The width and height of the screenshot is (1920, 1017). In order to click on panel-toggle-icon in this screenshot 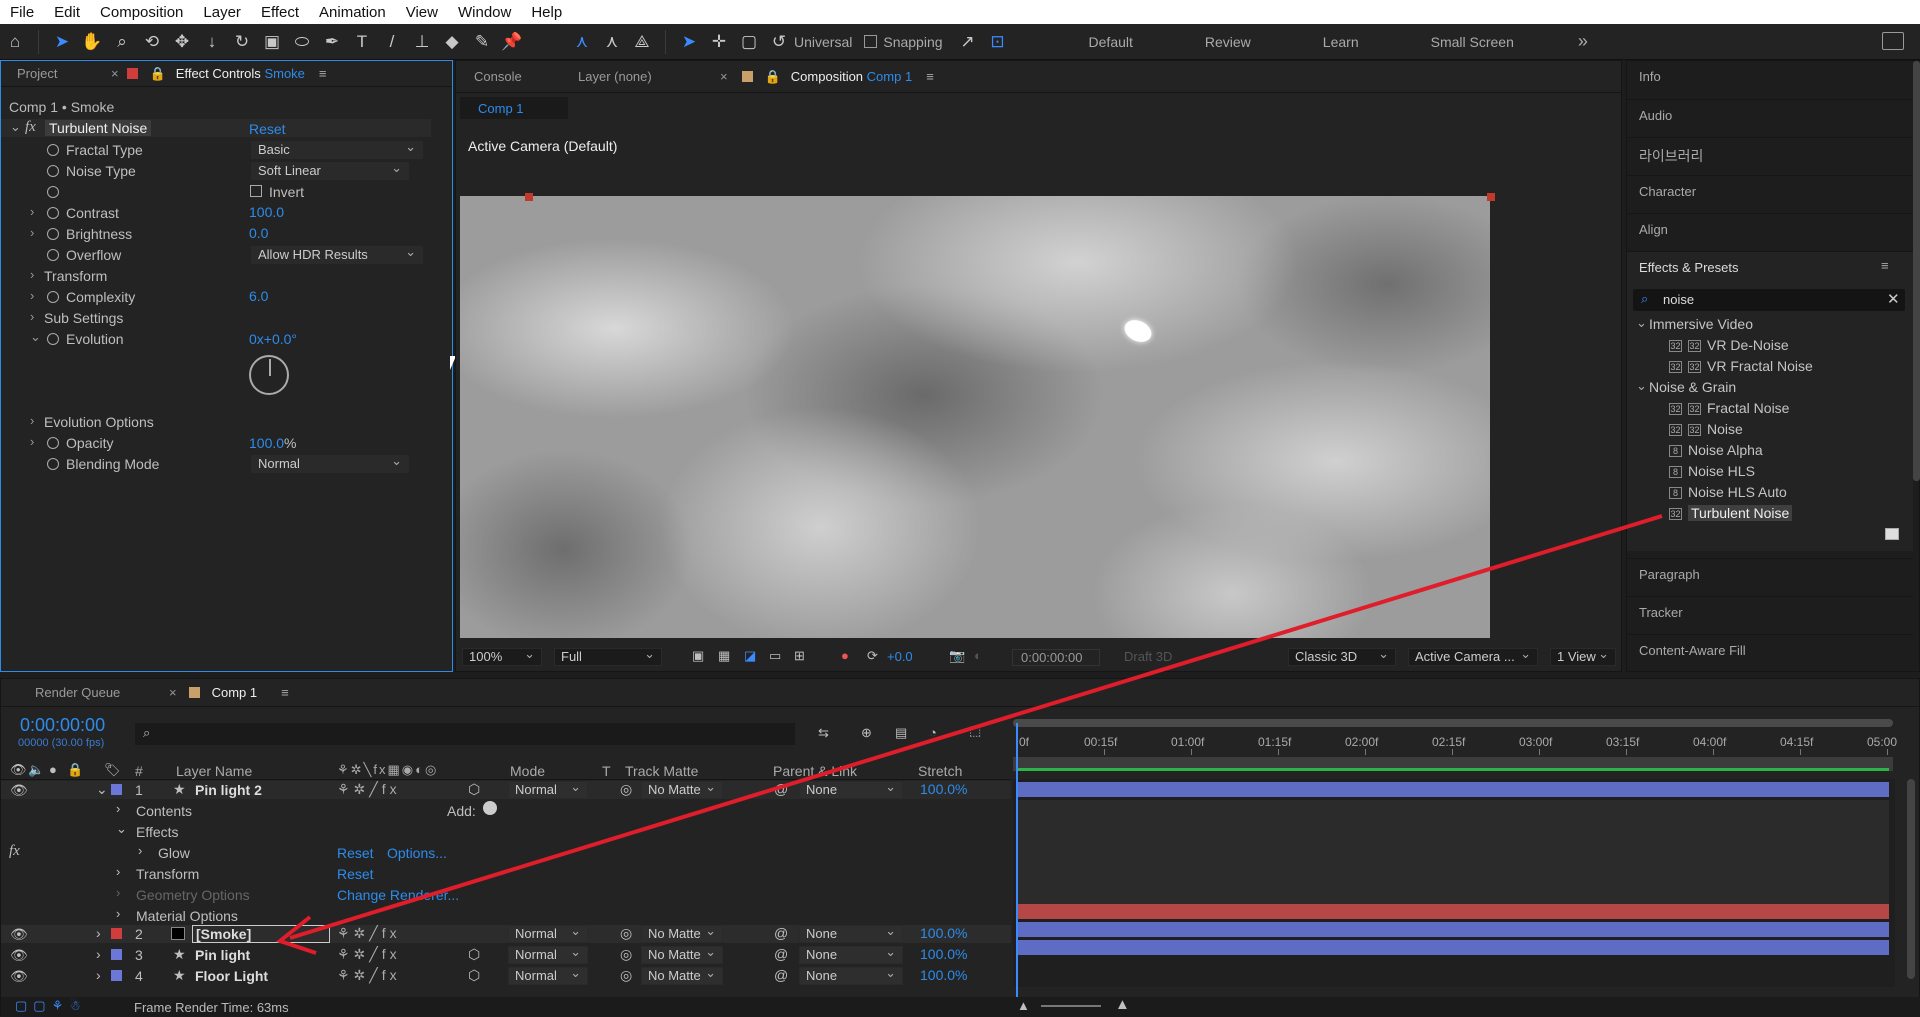, I will do `click(1893, 41)`.